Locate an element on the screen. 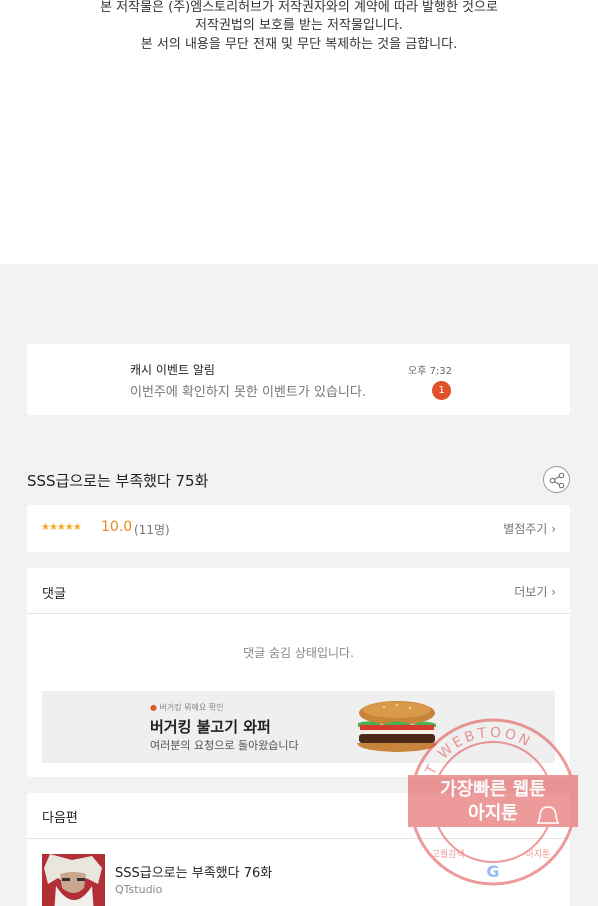  watermark-bottom-left: 고퀄검색 is located at coordinates (447, 854).